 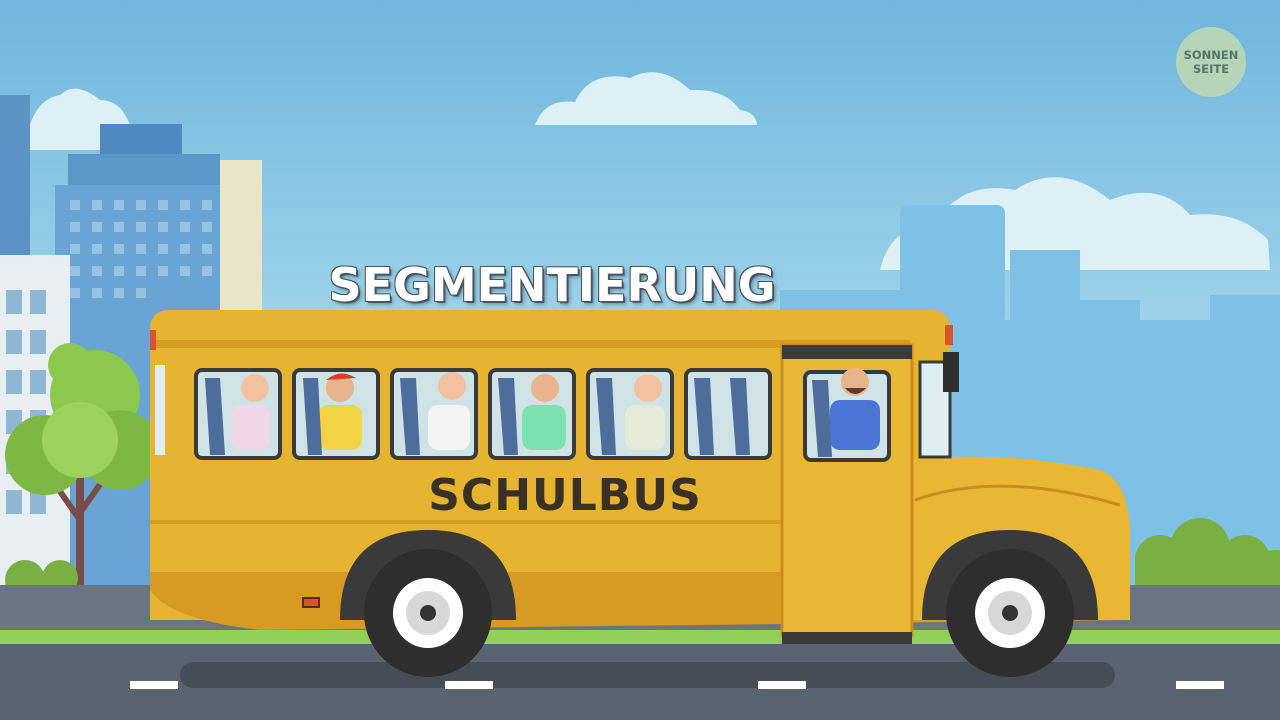 I want to click on grass-strip, so click(x=640, y=637).